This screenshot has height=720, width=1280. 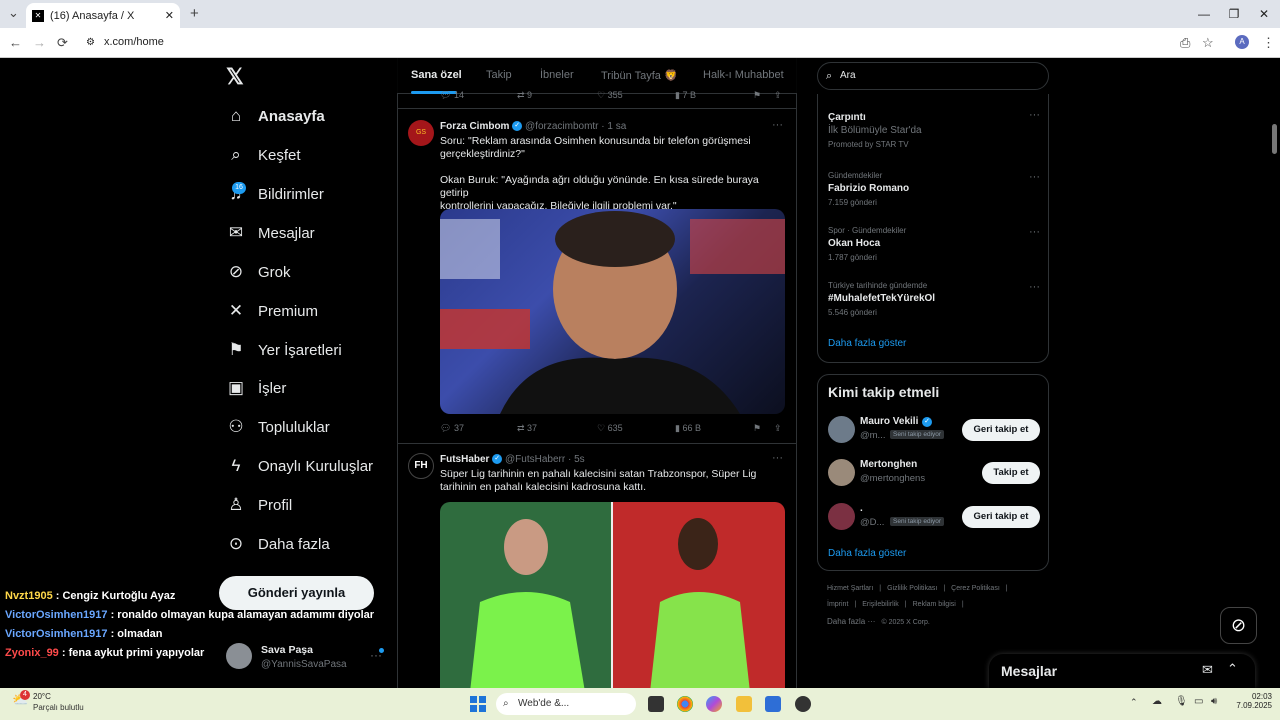 What do you see at coordinates (912, 588) in the screenshot?
I see `footer-link: Gizlilik Politikası` at bounding box center [912, 588].